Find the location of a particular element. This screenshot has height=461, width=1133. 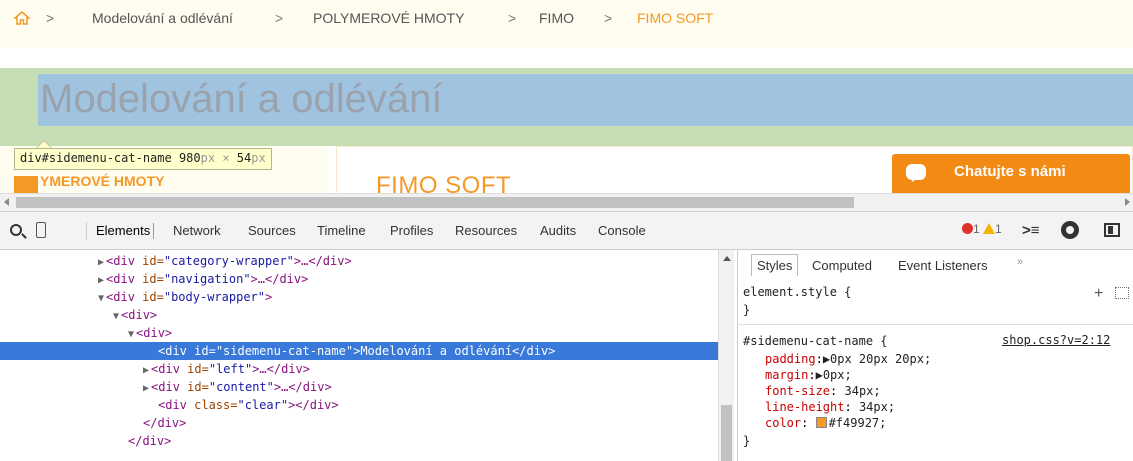

inspect-tooltip: div#sidemenu-cat-name 980px × 54px is located at coordinates (143, 159).